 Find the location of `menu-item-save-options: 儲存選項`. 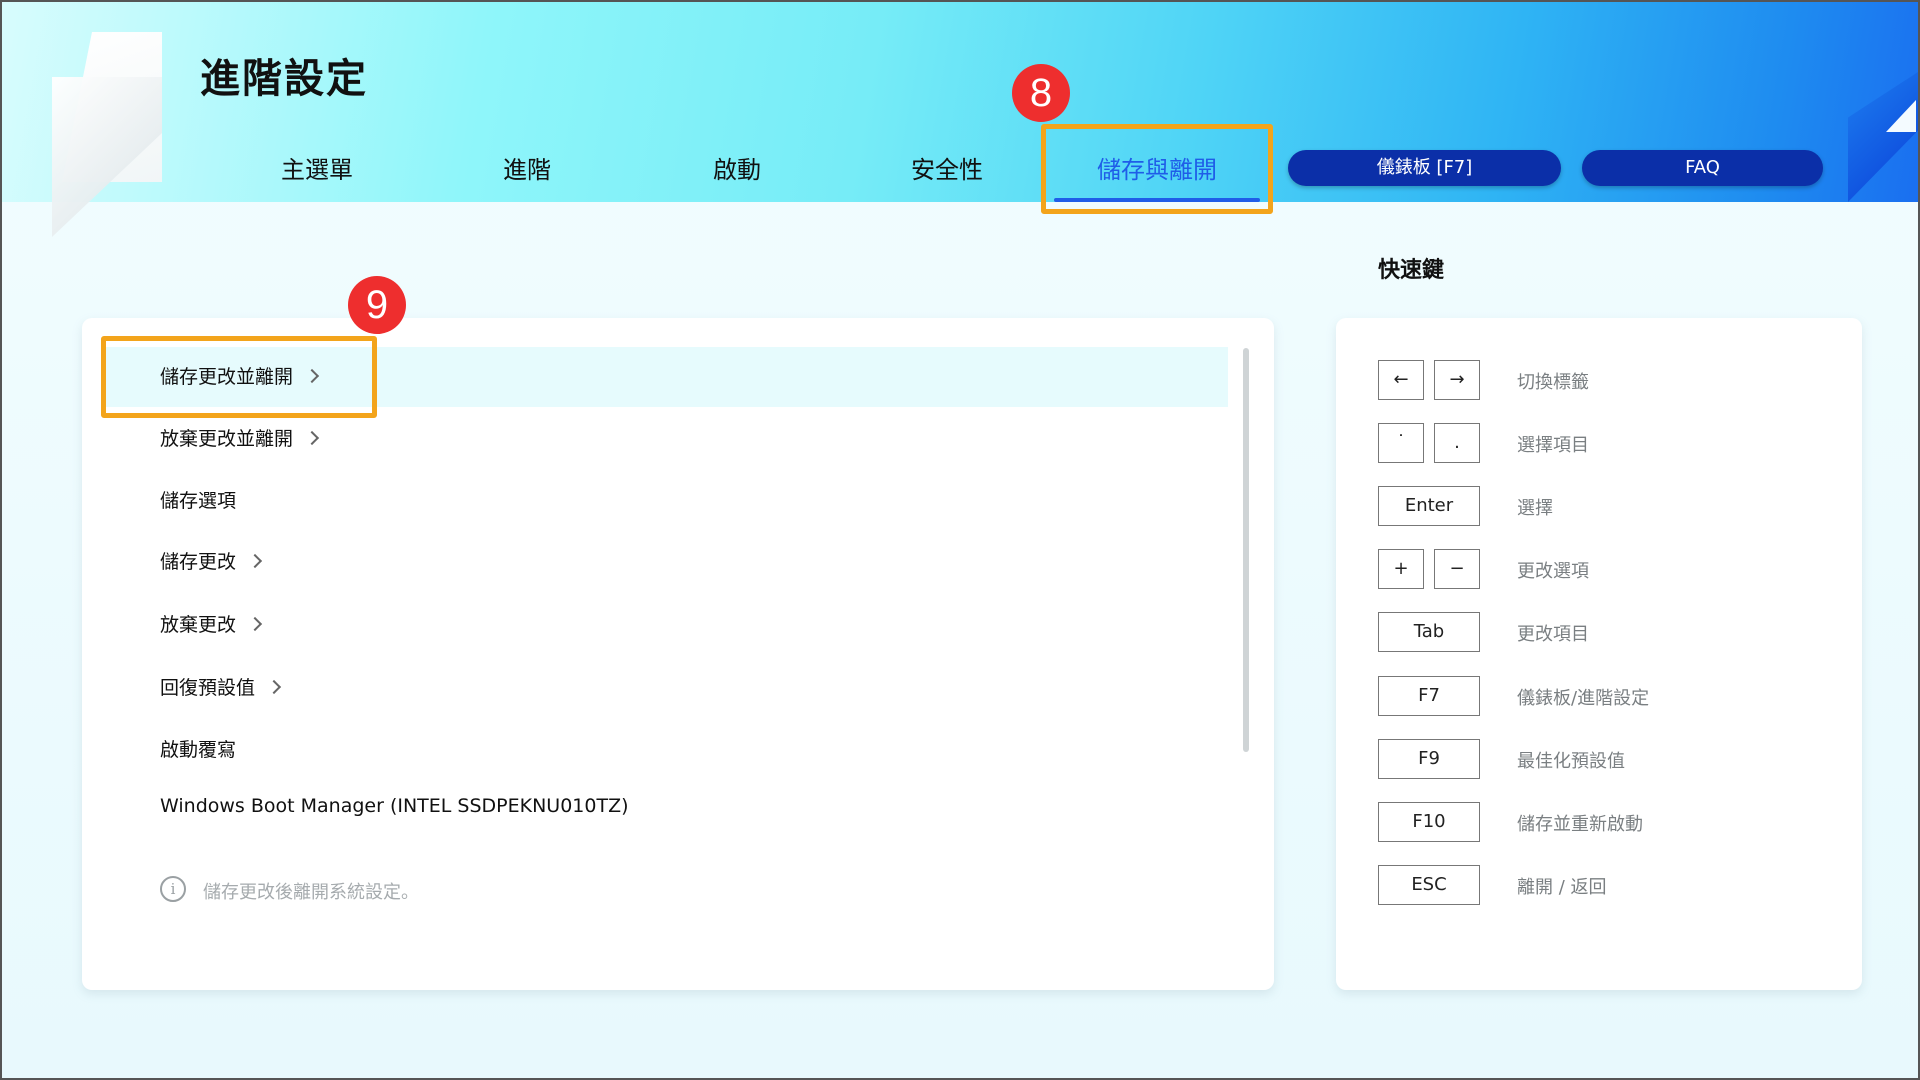

menu-item-save-options: 儲存選項 is located at coordinates (198, 499).